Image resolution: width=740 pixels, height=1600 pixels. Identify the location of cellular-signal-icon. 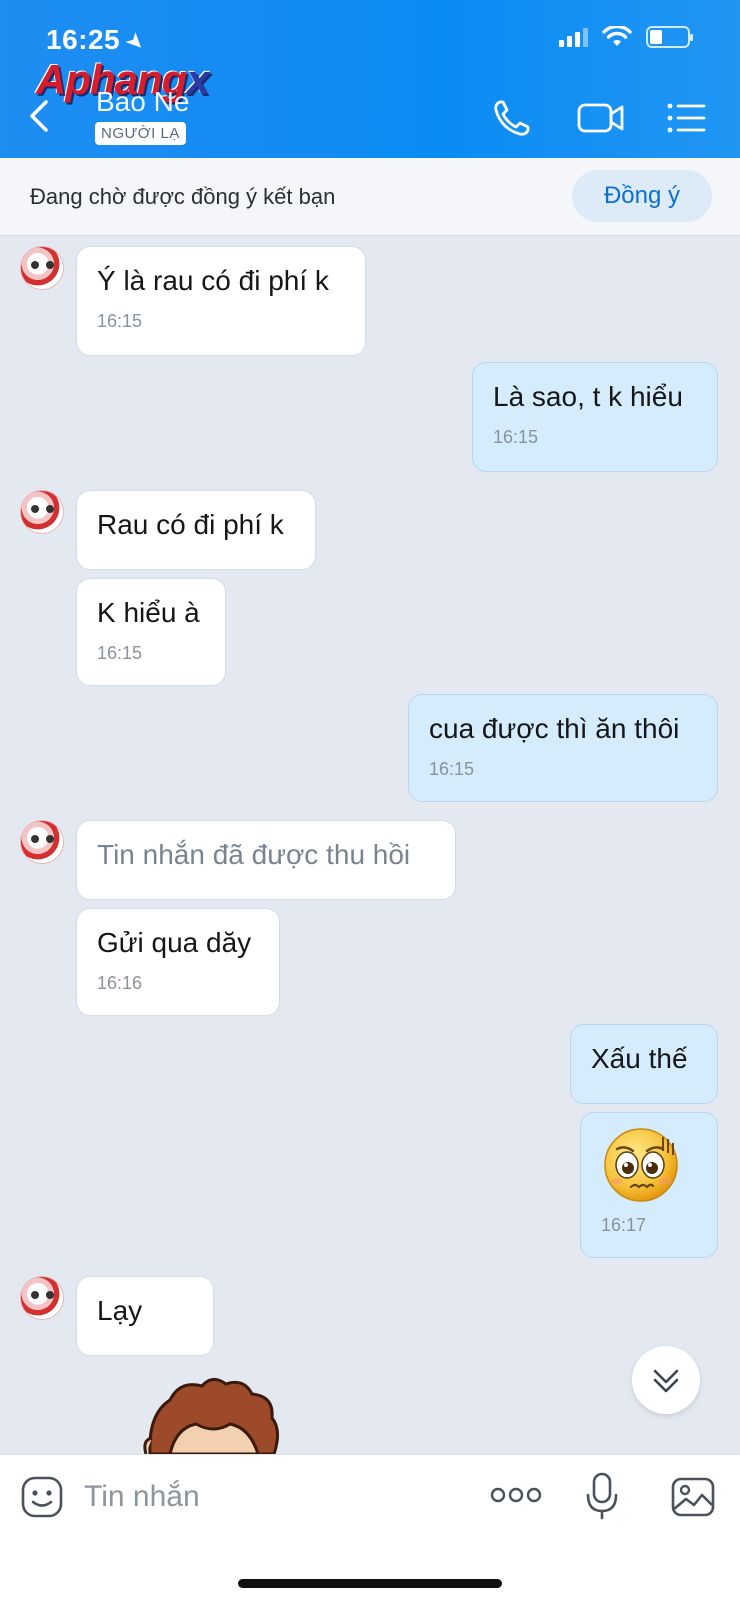
(573, 37).